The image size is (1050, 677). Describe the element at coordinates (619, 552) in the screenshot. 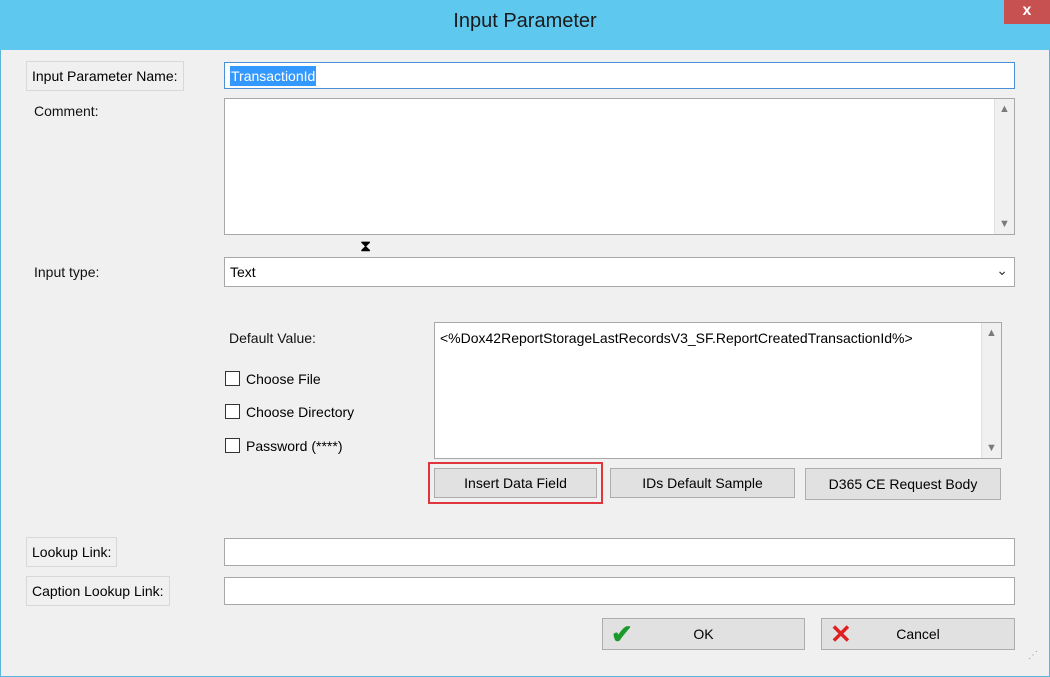

I see `lookup-link-field` at that location.